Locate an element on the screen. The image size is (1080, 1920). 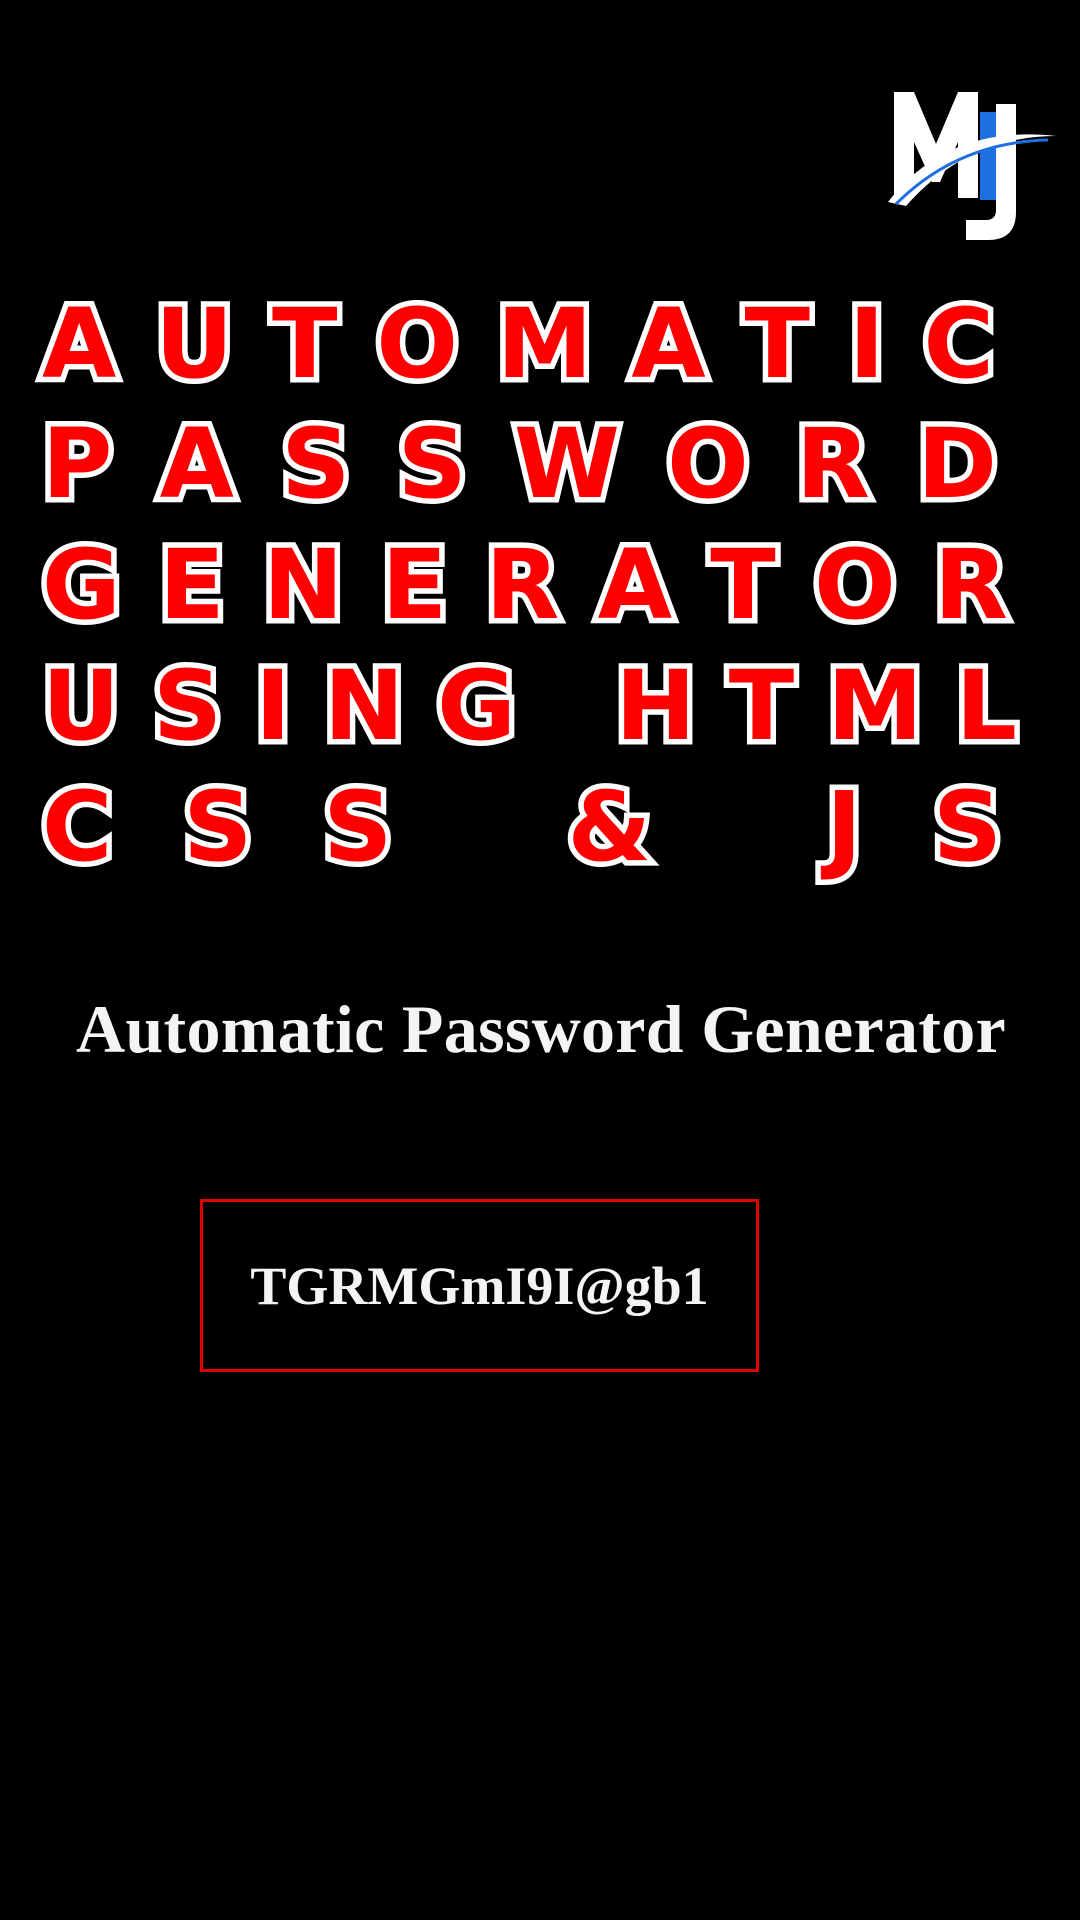
thumbnail-title-line-1: AUTOMATIC is located at coordinates (518, 344).